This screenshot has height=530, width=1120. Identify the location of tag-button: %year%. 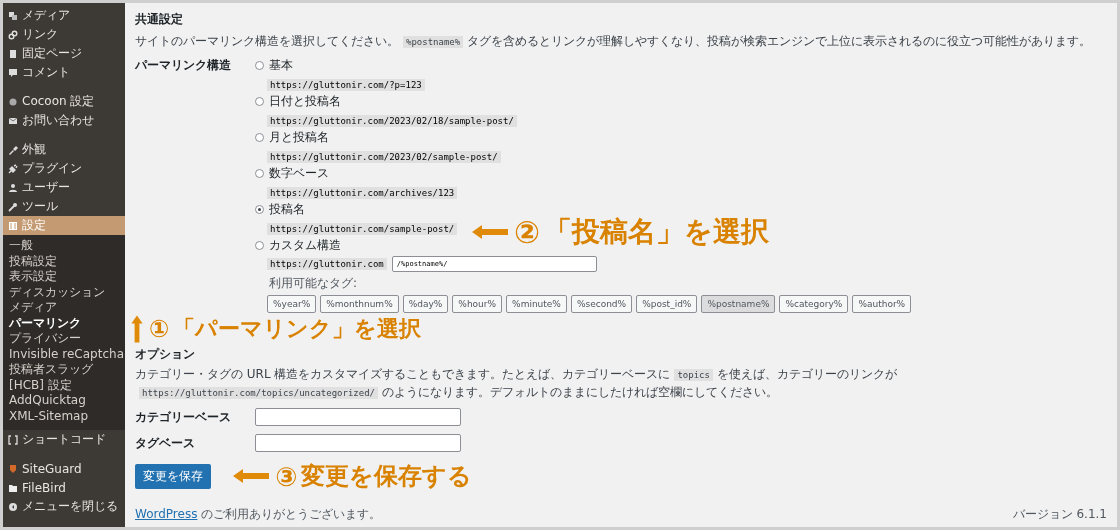
(292, 304).